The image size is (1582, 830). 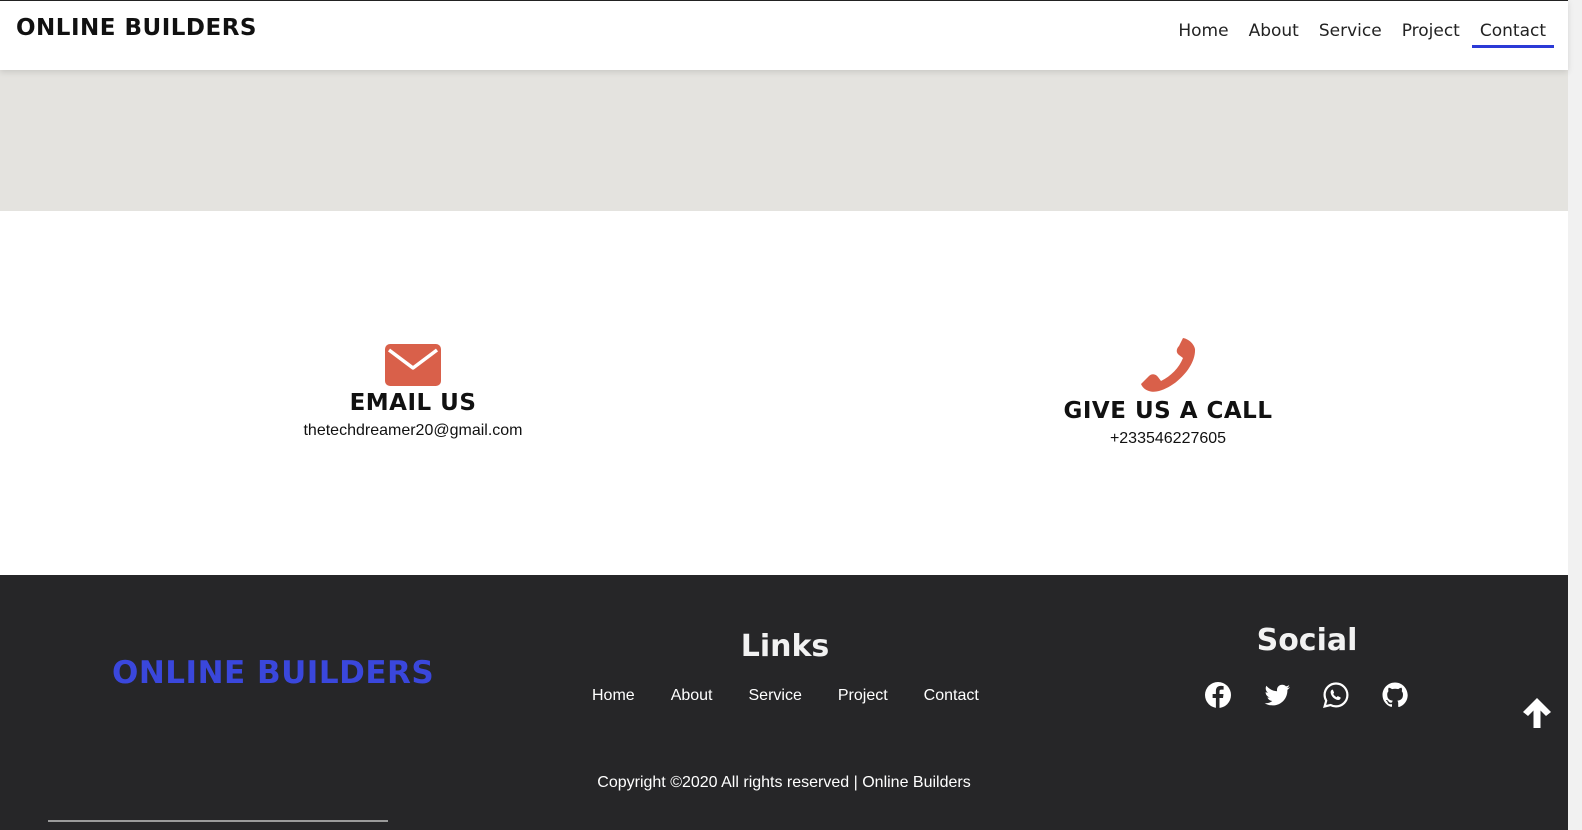 I want to click on twitter-icon, so click(x=1277, y=695).